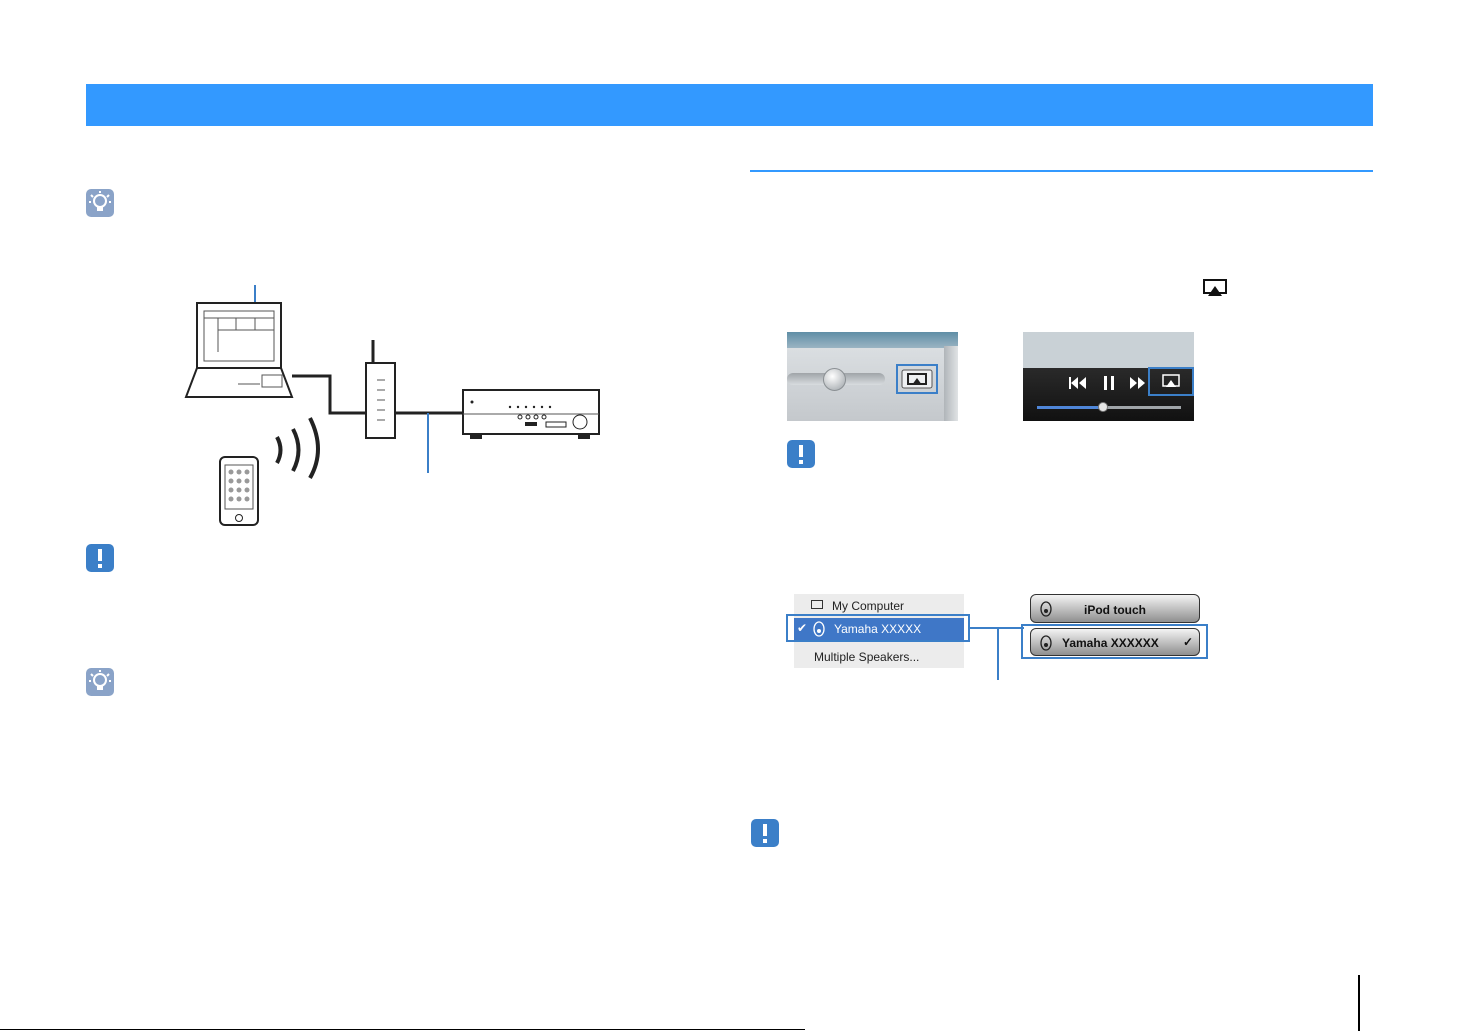 The image size is (1459, 1031). I want to click on footer-rule, so click(402, 1029).